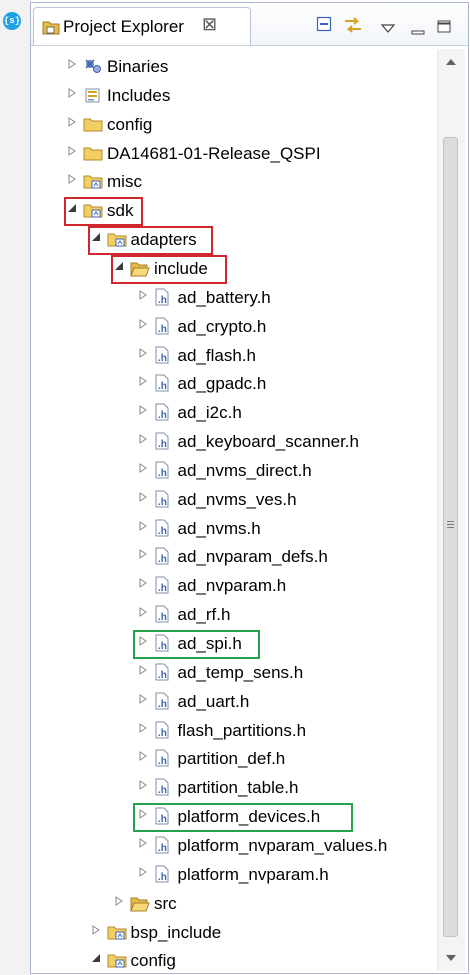 The width and height of the screenshot is (470, 975). Describe the element at coordinates (176, 932) in the screenshot. I see `tree-item-label: bsp_include` at that location.